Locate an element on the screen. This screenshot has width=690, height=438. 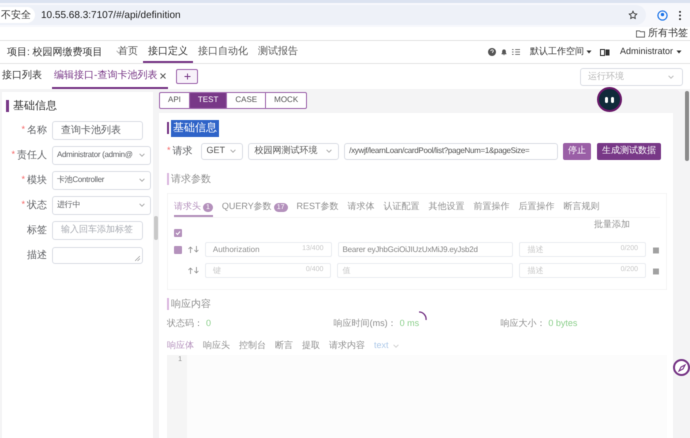
response-tab: 断言 is located at coordinates (284, 345).